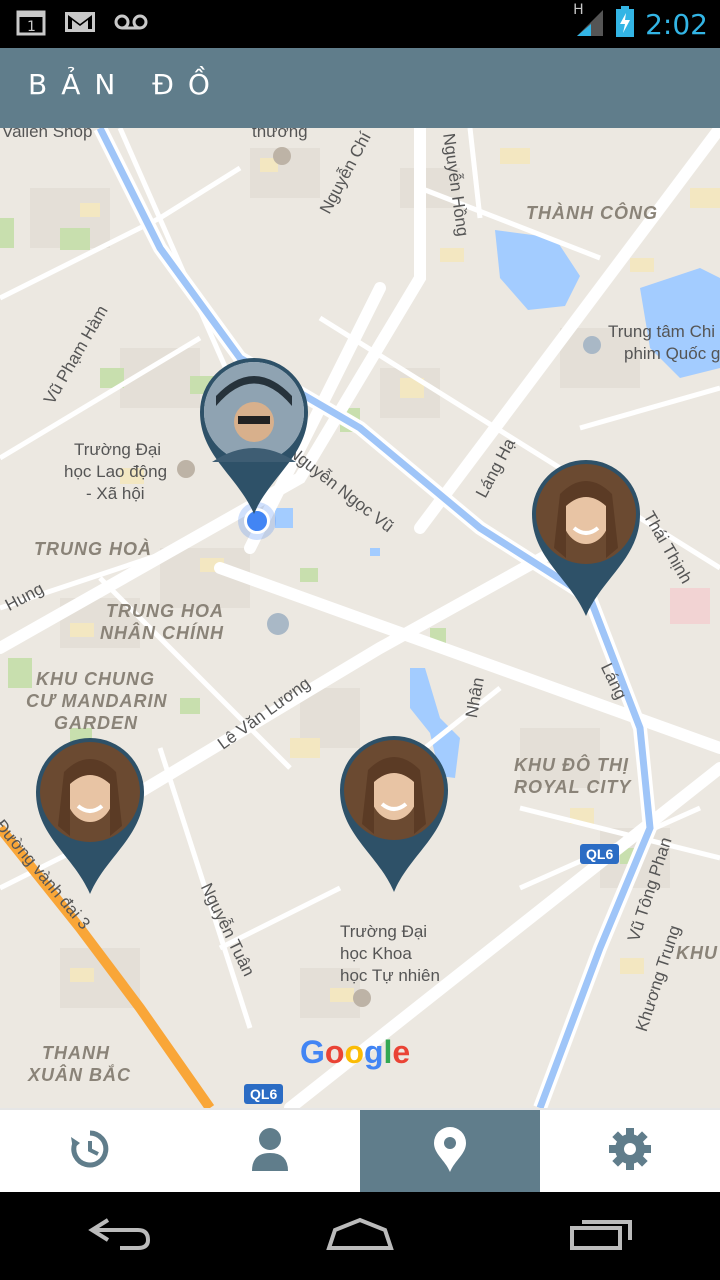 This screenshot has width=720, height=1280. I want to click on tab-map, so click(450, 1151).